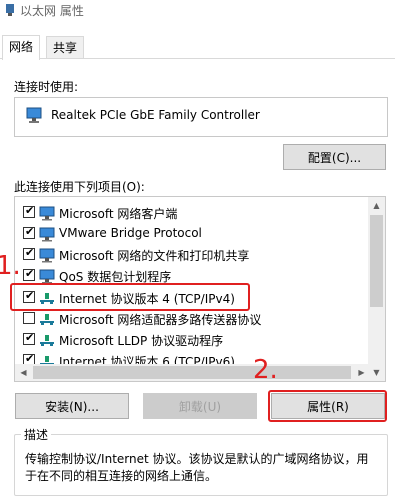 Image resolution: width=395 pixels, height=496 pixels. I want to click on item-label: Microsoft 网络客户端, so click(118, 214).